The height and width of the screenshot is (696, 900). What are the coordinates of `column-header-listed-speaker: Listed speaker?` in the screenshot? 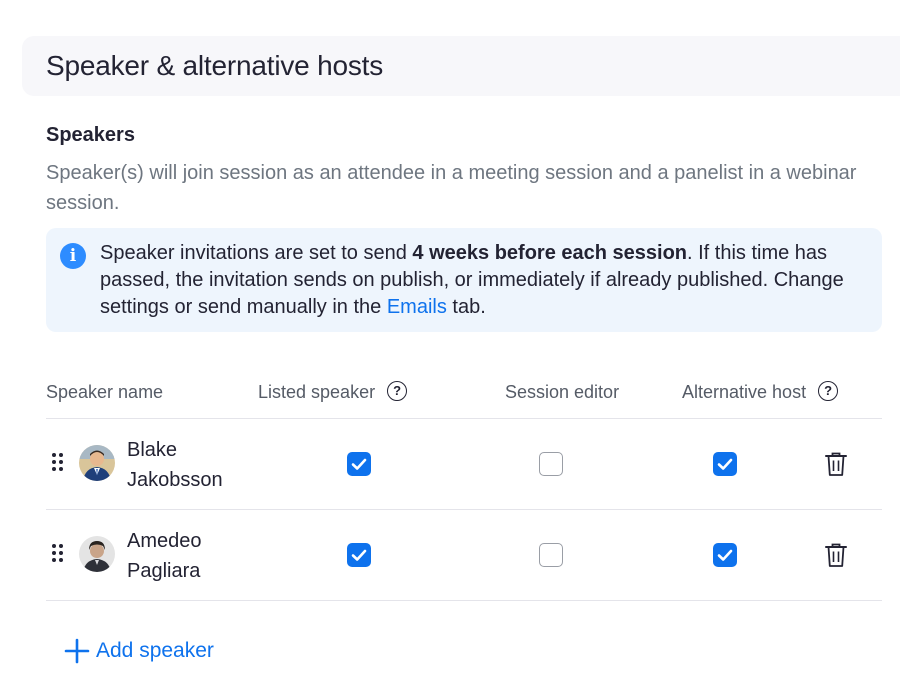 It's located at (333, 392).